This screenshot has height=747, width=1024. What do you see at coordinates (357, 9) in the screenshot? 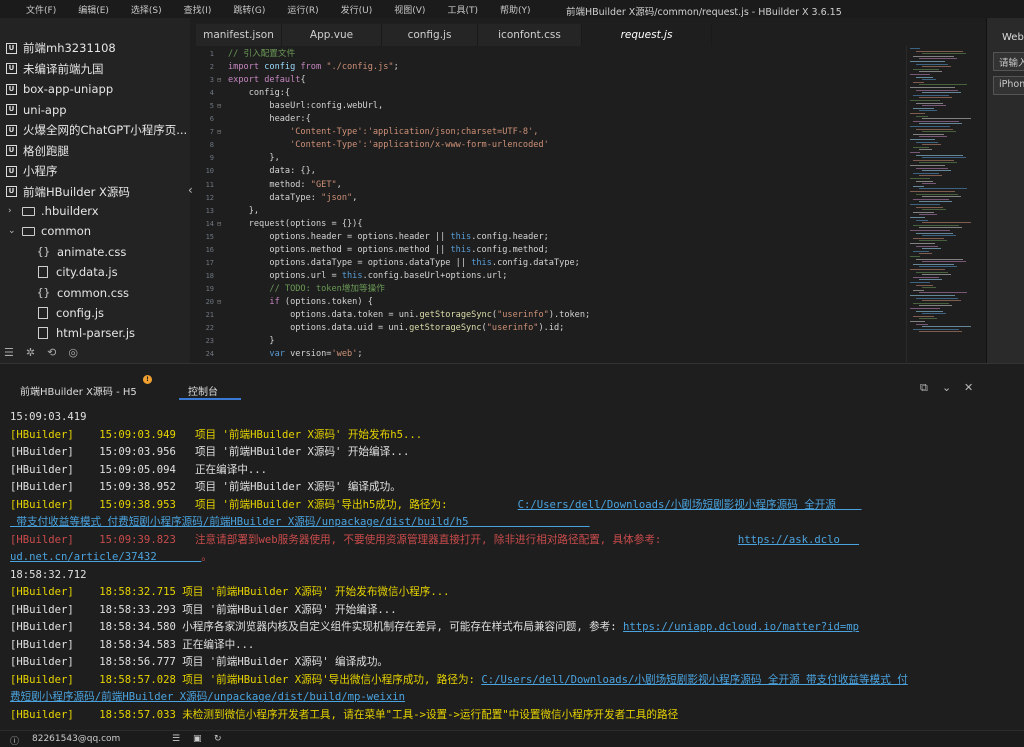
I see `menu-item: 发行(U)` at bounding box center [357, 9].